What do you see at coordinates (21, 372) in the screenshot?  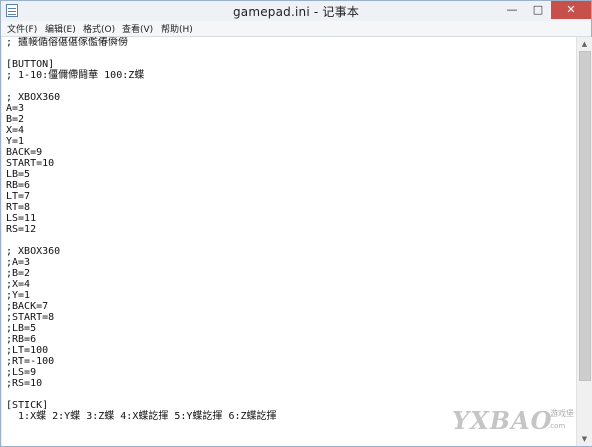 I see `text-line: ;LS=9` at bounding box center [21, 372].